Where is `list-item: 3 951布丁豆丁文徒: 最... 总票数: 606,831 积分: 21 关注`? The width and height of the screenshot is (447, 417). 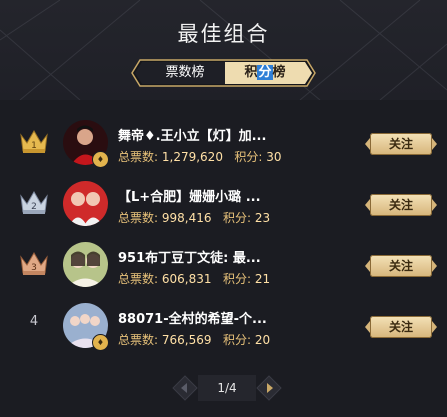
list-item: 3 951布丁豆丁文徒: 最... 总票数: 606,831 积分: 21 关注 is located at coordinates (223, 265).